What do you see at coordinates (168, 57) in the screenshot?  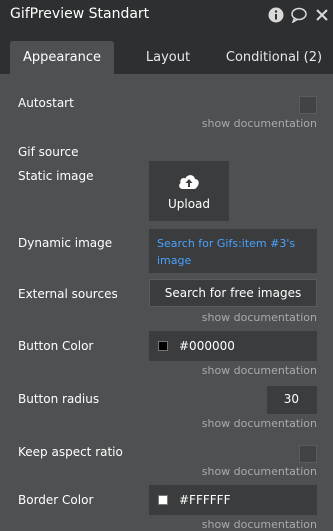 I see `tab-layout: Layout` at bounding box center [168, 57].